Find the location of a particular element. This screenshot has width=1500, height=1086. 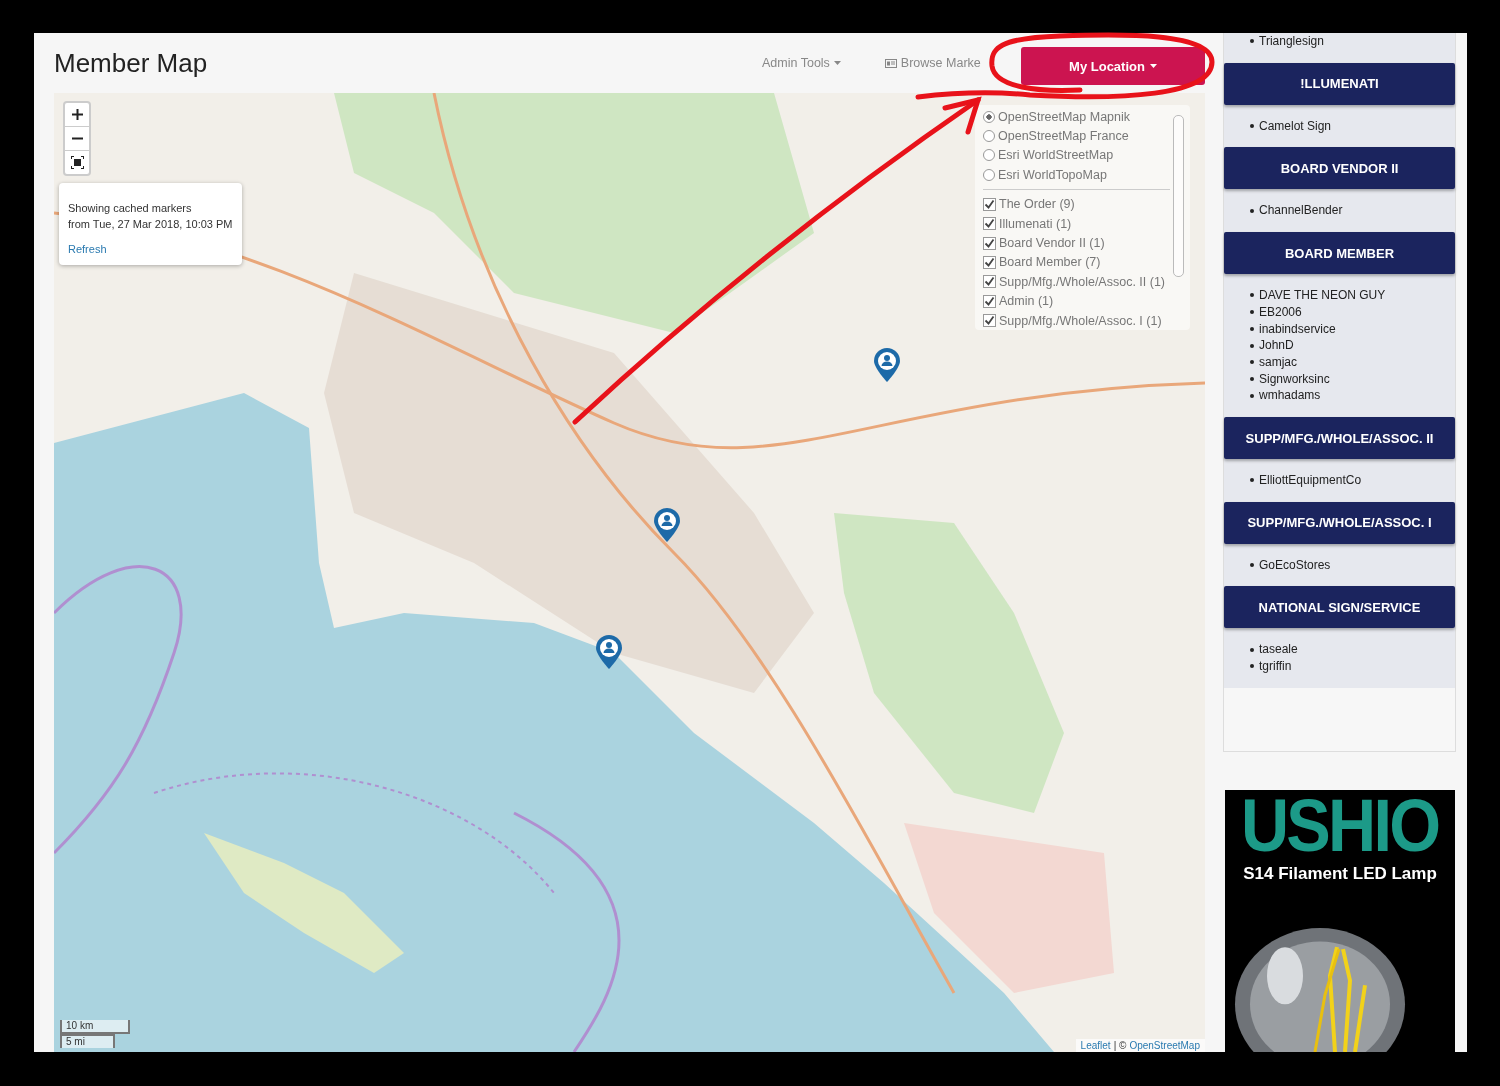

member-name: Camelot Sign is located at coordinates (1295, 126).